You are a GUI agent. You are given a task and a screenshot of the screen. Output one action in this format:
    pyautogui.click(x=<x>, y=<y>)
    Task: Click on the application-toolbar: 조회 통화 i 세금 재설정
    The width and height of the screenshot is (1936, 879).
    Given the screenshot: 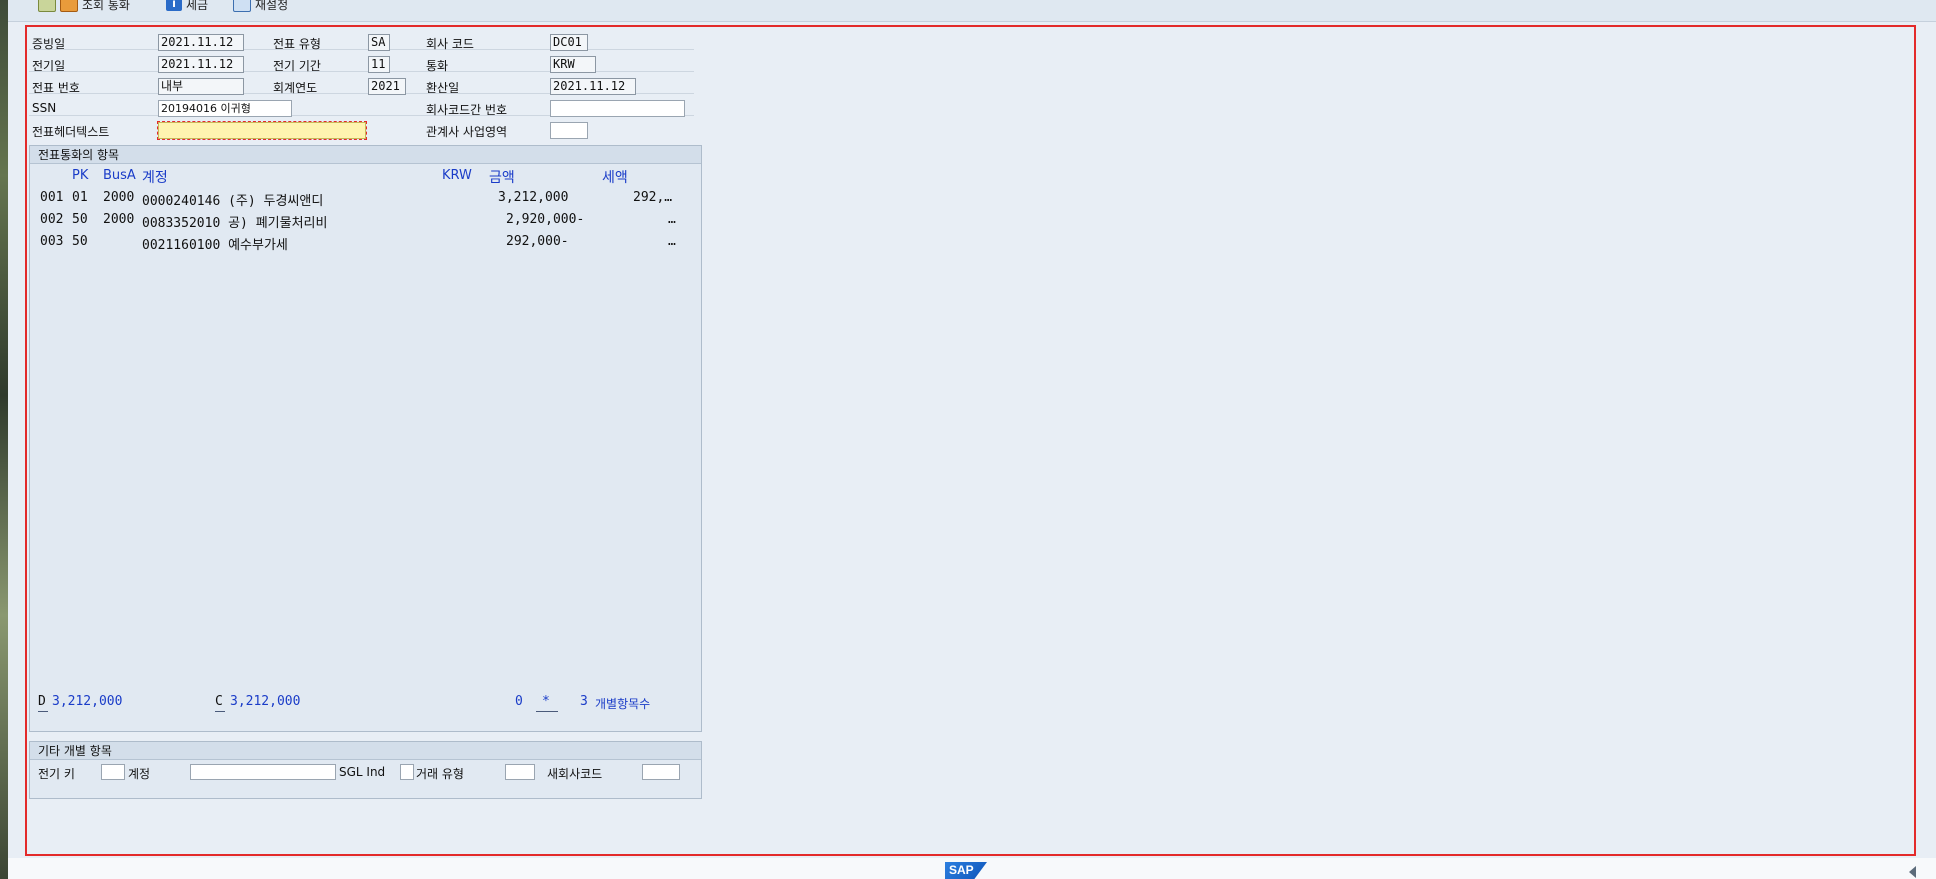 What is the action you would take?
    pyautogui.click(x=972, y=11)
    